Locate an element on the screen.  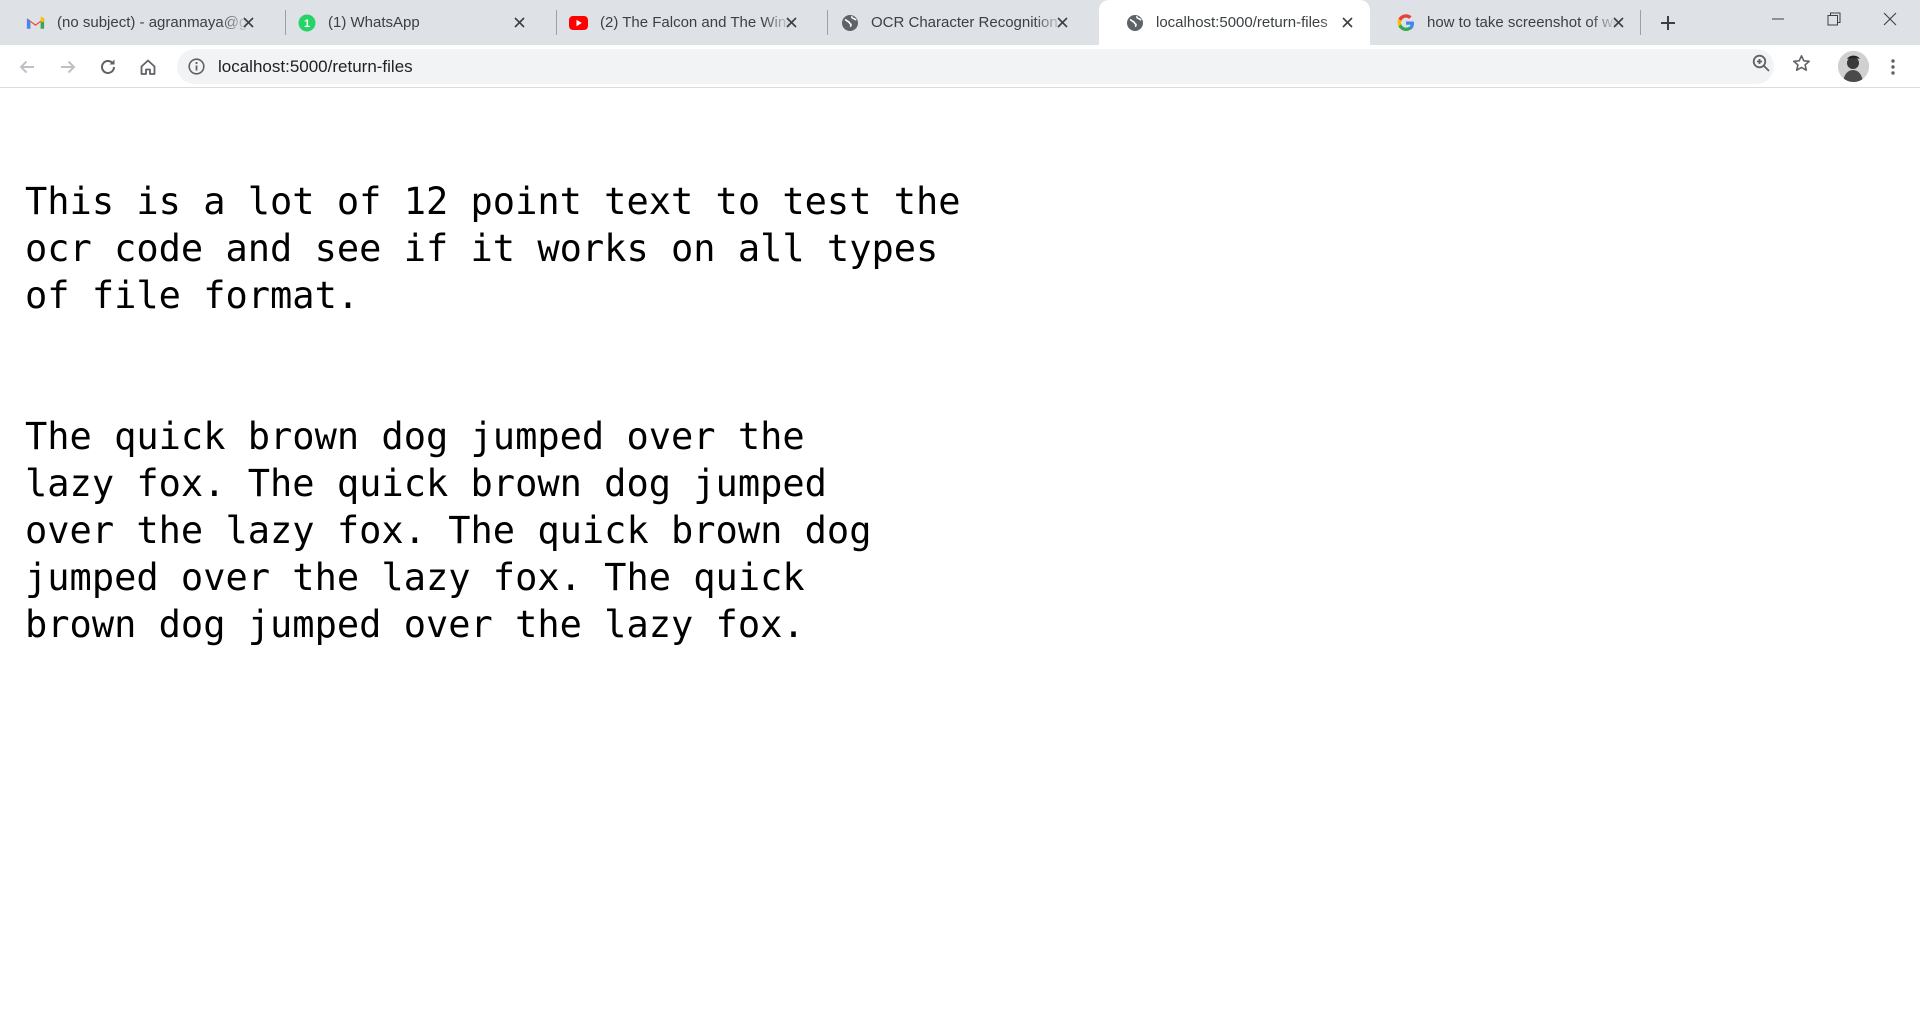
star-icon is located at coordinates (1801, 63).